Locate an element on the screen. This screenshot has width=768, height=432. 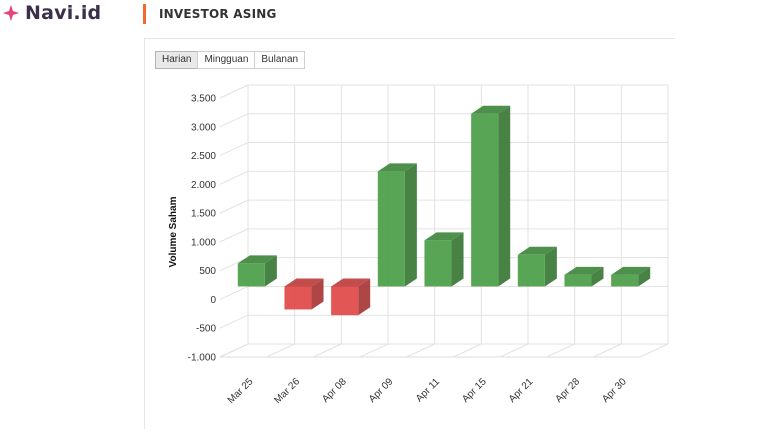
y-tick-label: -1.000 is located at coordinates (202, 358).